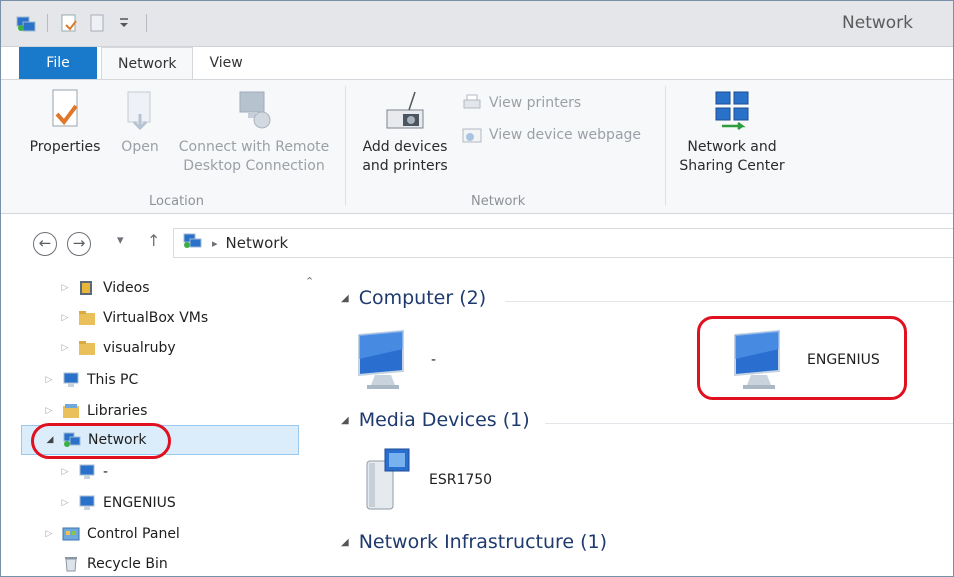  What do you see at coordinates (483, 542) in the screenshot?
I see `group-title: Network Infrastructure (1)` at bounding box center [483, 542].